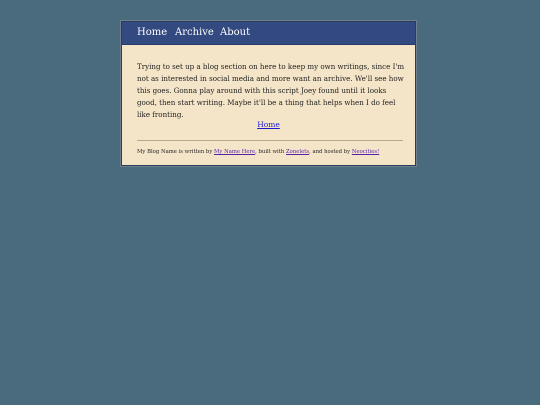 Image resolution: width=540 pixels, height=405 pixels. What do you see at coordinates (235, 33) in the screenshot?
I see `nav-about-link: About` at bounding box center [235, 33].